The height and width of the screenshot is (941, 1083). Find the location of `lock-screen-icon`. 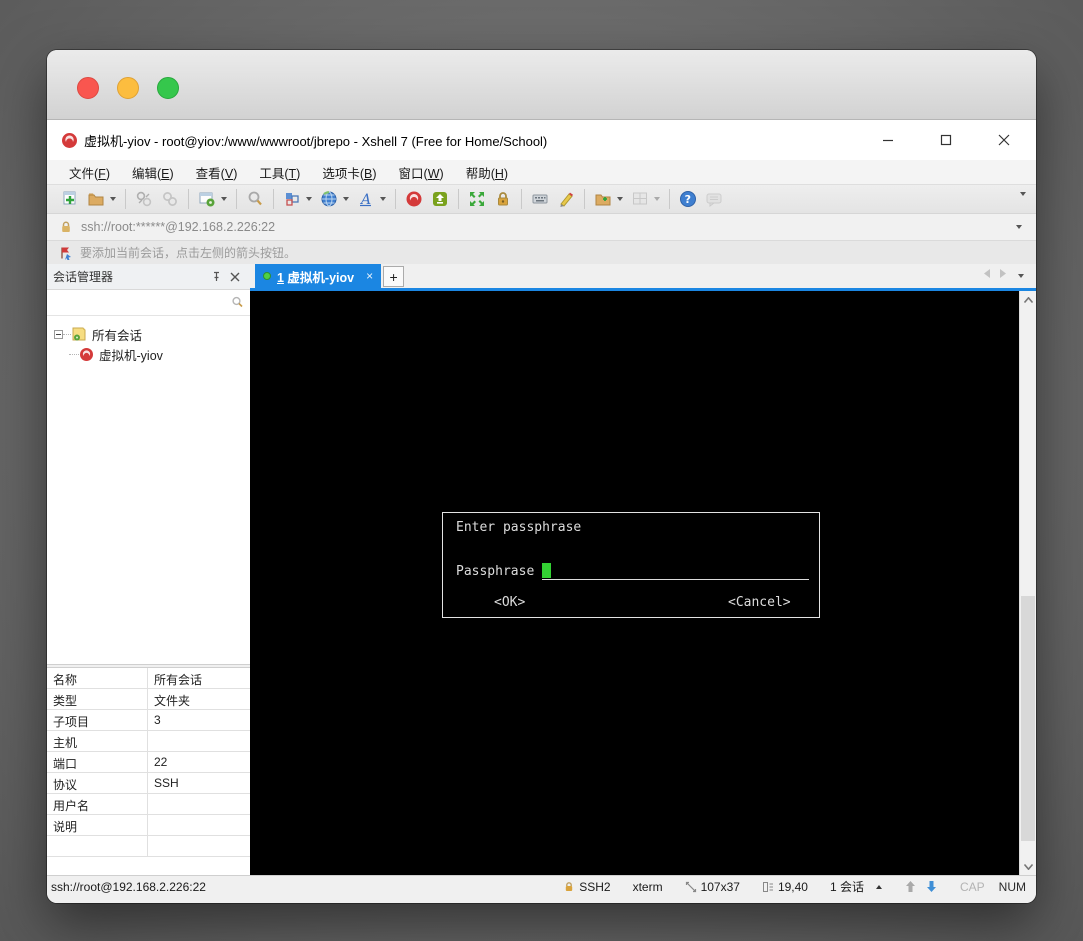

lock-screen-icon is located at coordinates (503, 199).